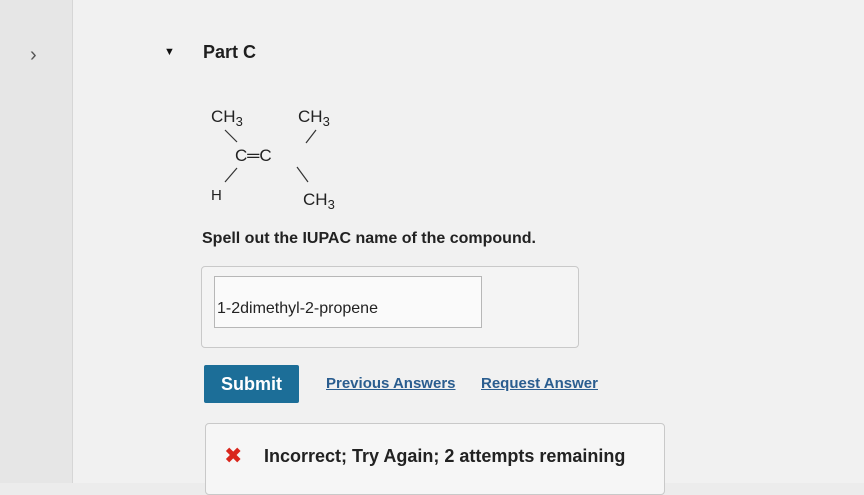 The width and height of the screenshot is (864, 495). Describe the element at coordinates (302, 174) in the screenshot. I see `bond-bottom-right` at that location.